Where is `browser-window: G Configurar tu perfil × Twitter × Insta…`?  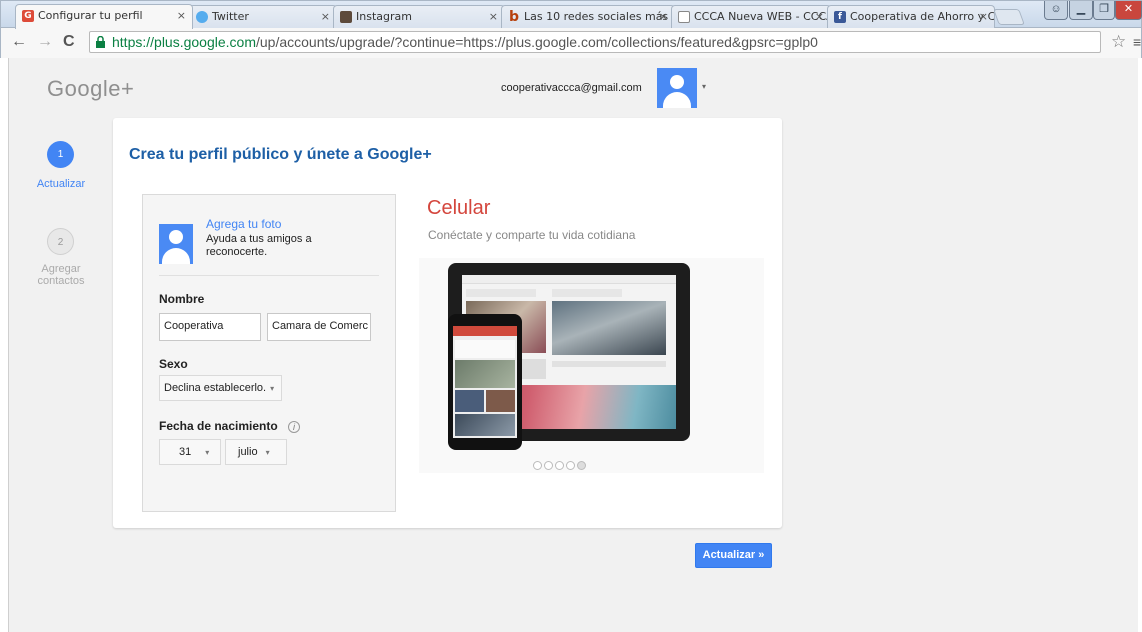 browser-window: G Configurar tu perfil × Twitter × Insta… is located at coordinates (571, 29).